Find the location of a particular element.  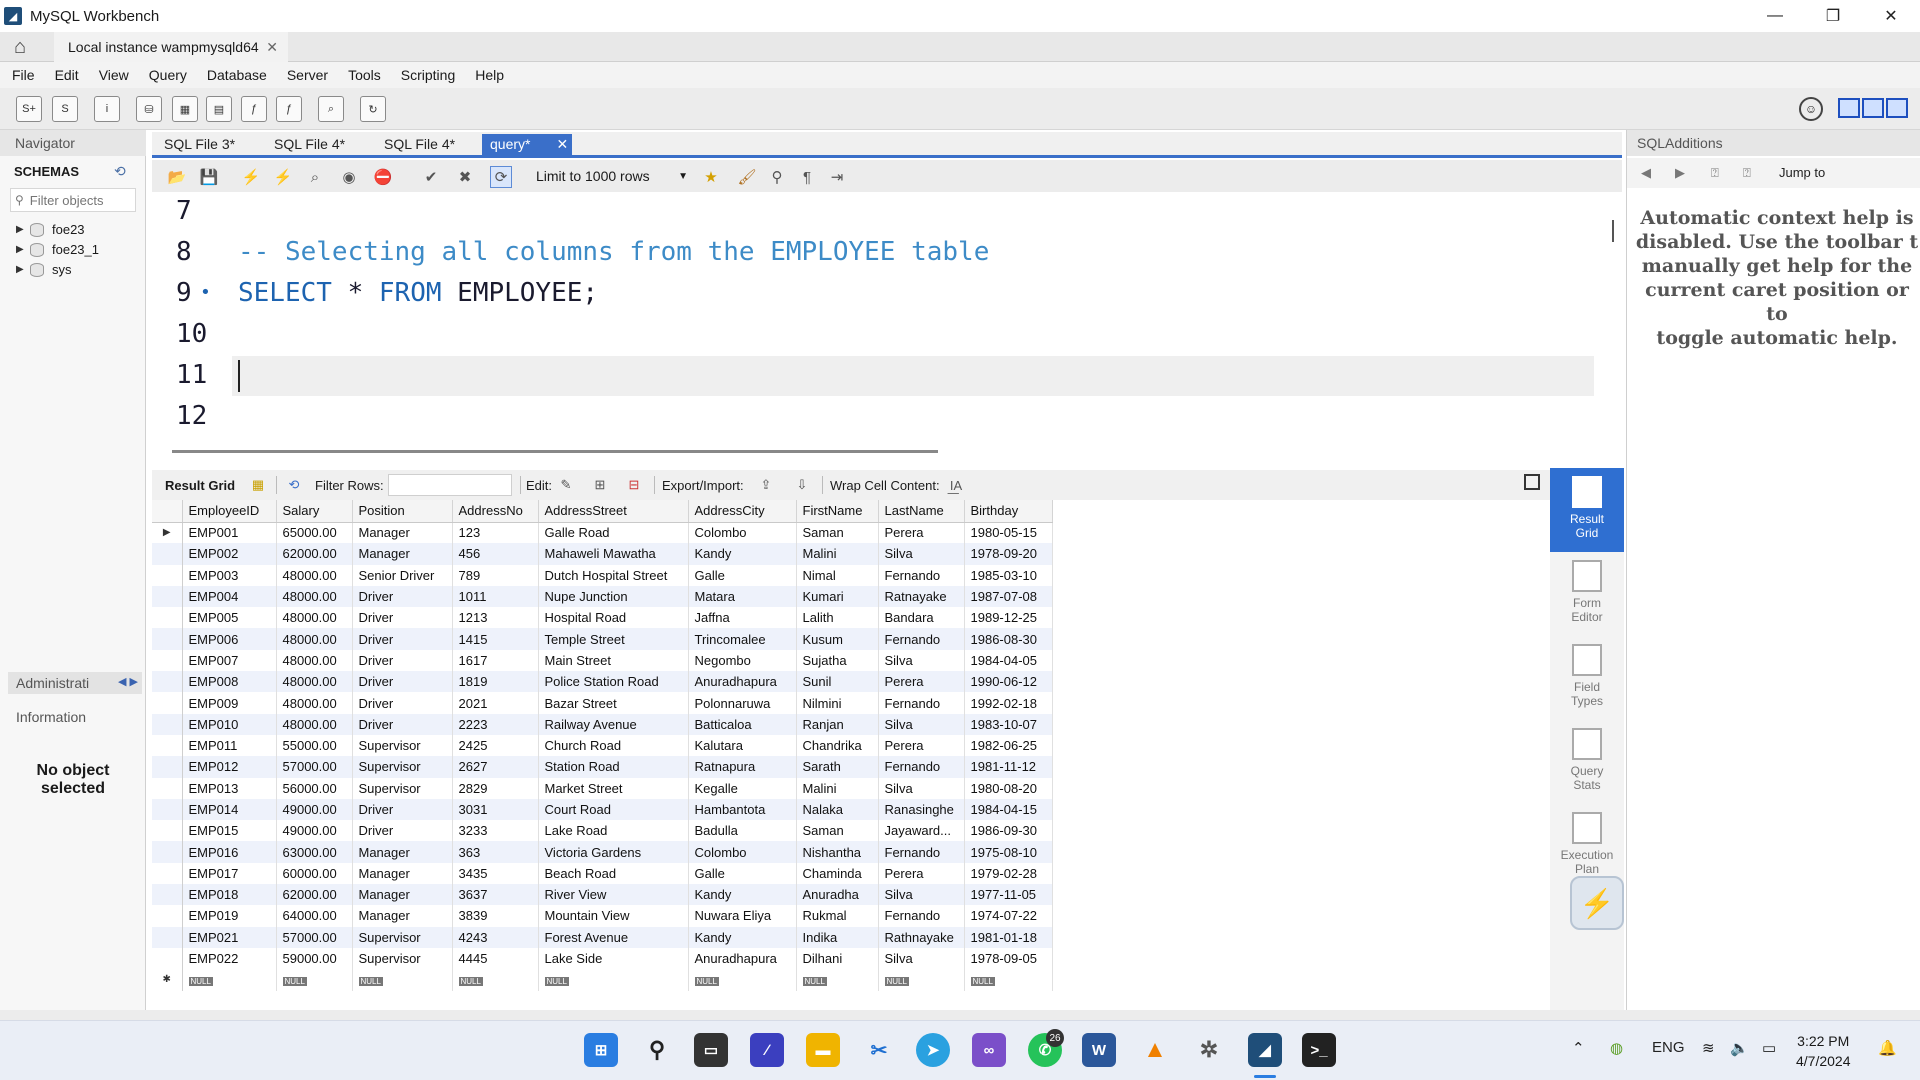

table-cell: 1982-06-25 is located at coordinates (1008, 745).